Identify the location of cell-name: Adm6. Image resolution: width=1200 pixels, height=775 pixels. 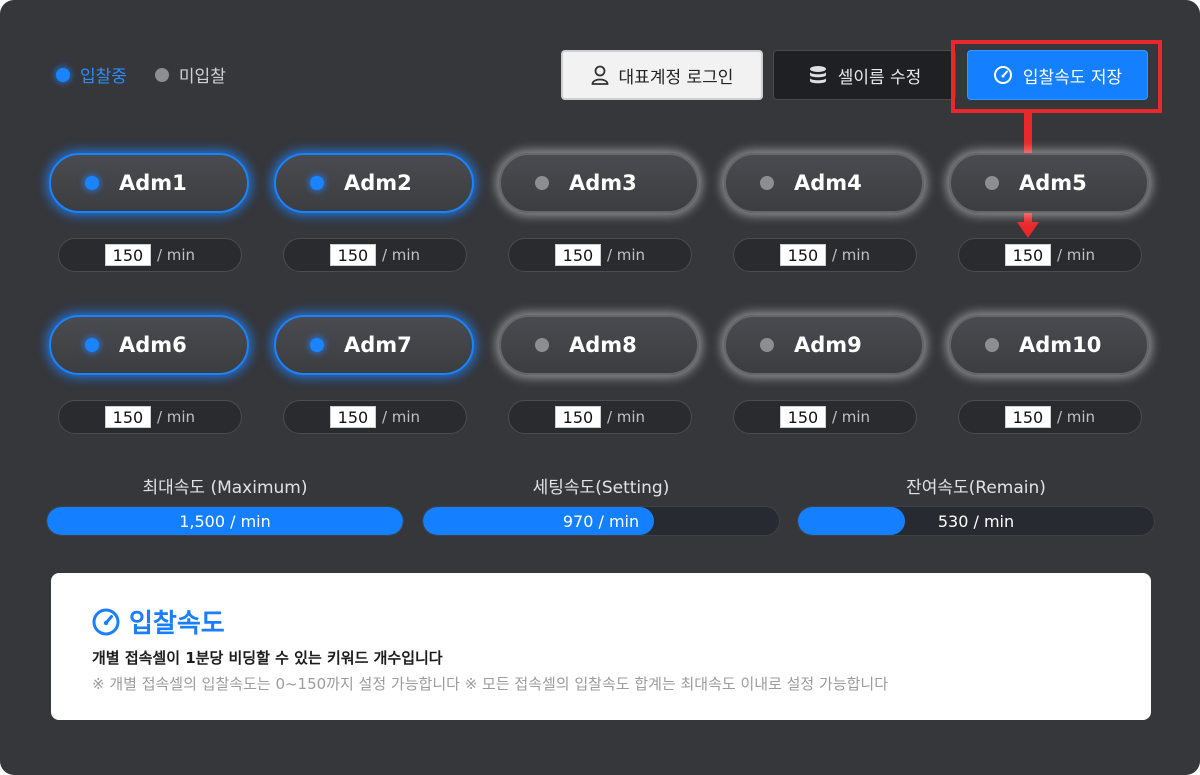
(153, 345).